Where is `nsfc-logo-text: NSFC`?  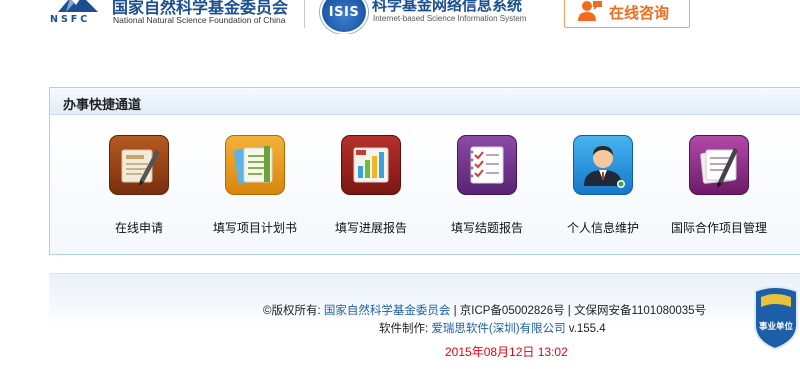 nsfc-logo-text: NSFC is located at coordinates (70, 19).